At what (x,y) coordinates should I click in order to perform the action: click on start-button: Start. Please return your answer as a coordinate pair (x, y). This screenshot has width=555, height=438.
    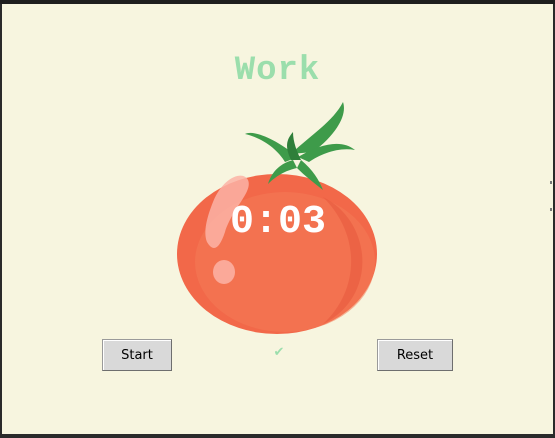
    Looking at the image, I should click on (137, 355).